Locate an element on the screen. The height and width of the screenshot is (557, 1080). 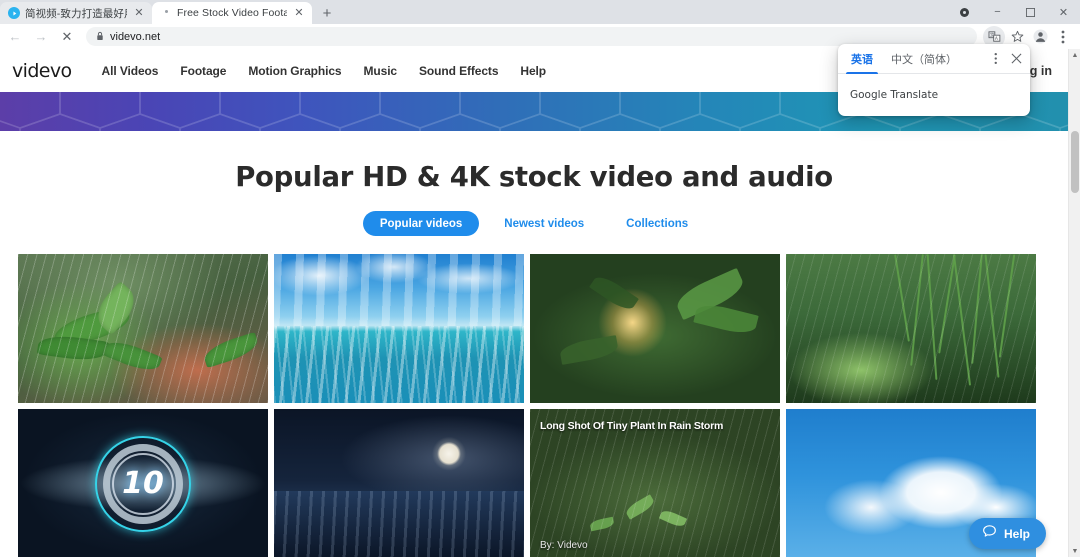
content-tabs: Popular videos Newest videos Collections is located at coordinates (534, 223).